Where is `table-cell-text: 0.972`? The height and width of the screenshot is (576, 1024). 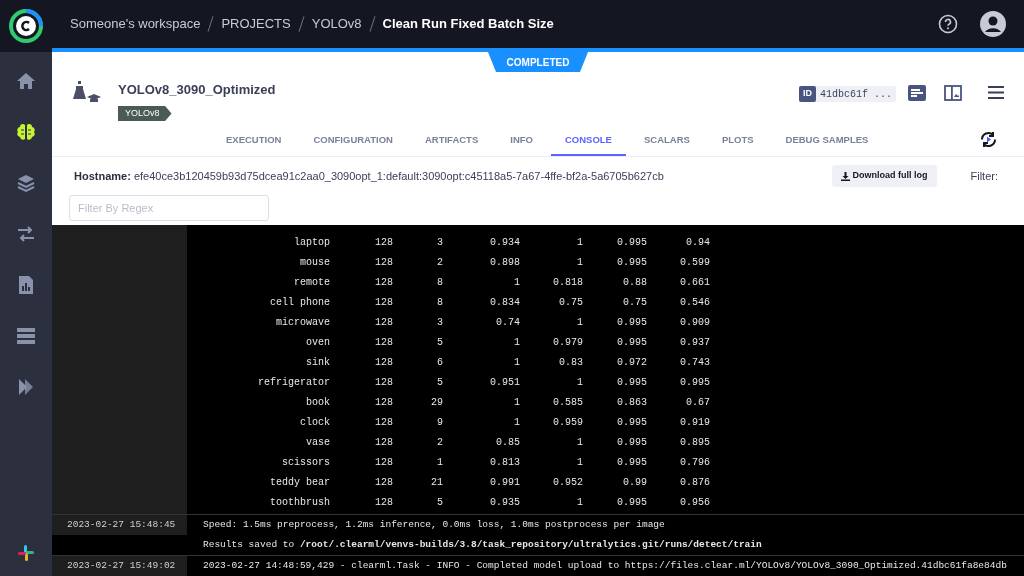
table-cell-text: 0.972 is located at coordinates (631, 362).